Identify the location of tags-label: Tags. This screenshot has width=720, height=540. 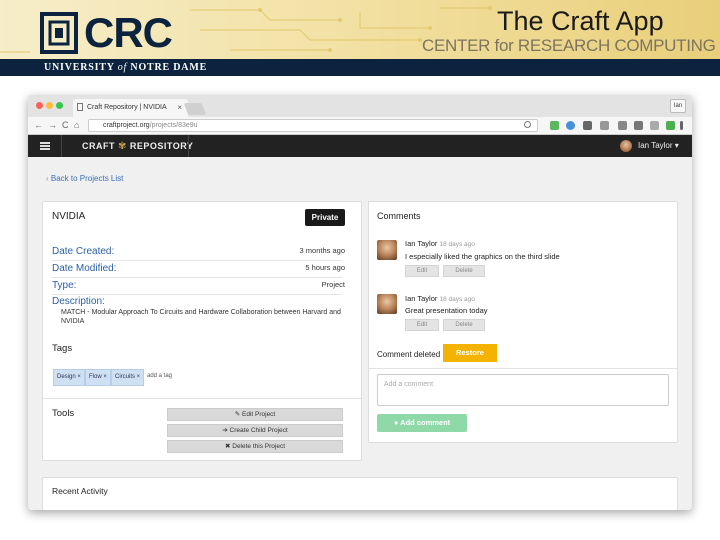
(62, 348).